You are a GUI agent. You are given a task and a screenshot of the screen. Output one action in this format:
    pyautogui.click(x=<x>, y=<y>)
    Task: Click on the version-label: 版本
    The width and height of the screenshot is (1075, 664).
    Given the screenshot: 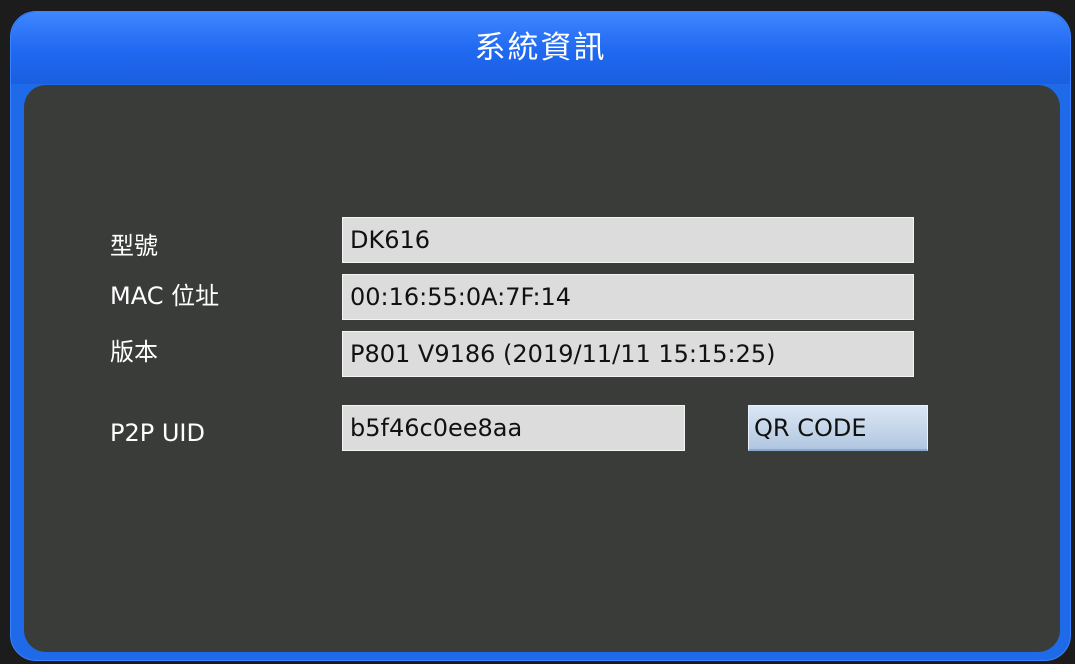 What is the action you would take?
    pyautogui.click(x=134, y=352)
    